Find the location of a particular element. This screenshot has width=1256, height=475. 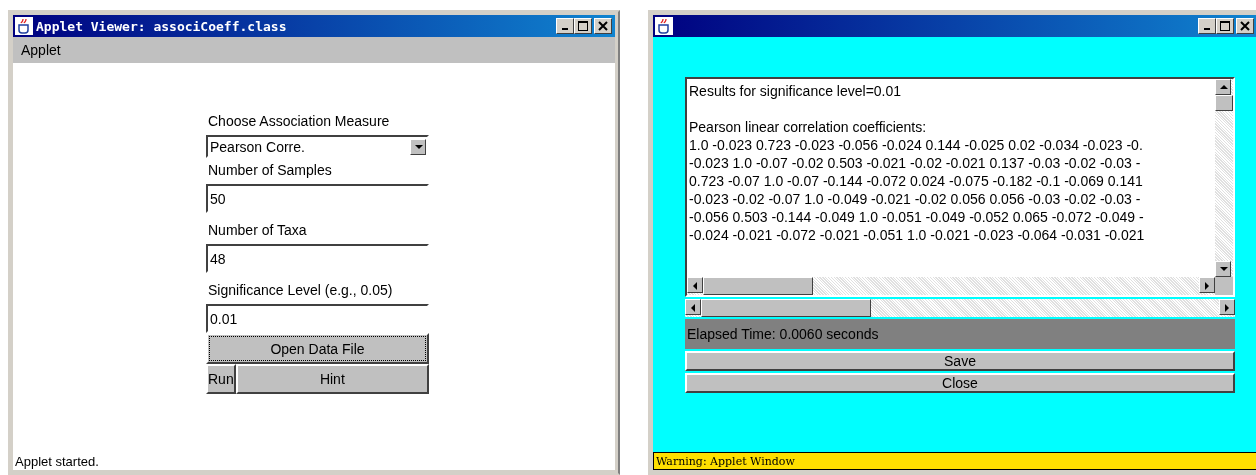

input-field: 50 is located at coordinates (317, 198).